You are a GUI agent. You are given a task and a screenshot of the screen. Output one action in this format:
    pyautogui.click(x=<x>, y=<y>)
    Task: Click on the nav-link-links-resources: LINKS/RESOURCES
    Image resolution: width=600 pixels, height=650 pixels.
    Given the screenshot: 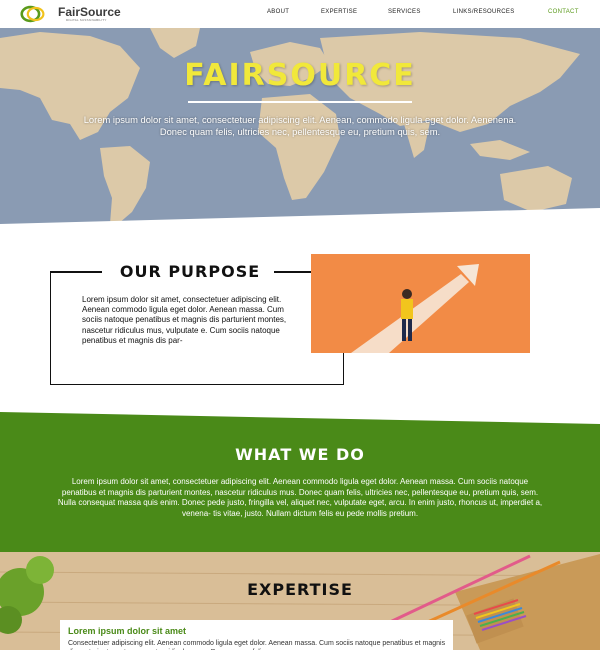 What is the action you would take?
    pyautogui.click(x=484, y=12)
    